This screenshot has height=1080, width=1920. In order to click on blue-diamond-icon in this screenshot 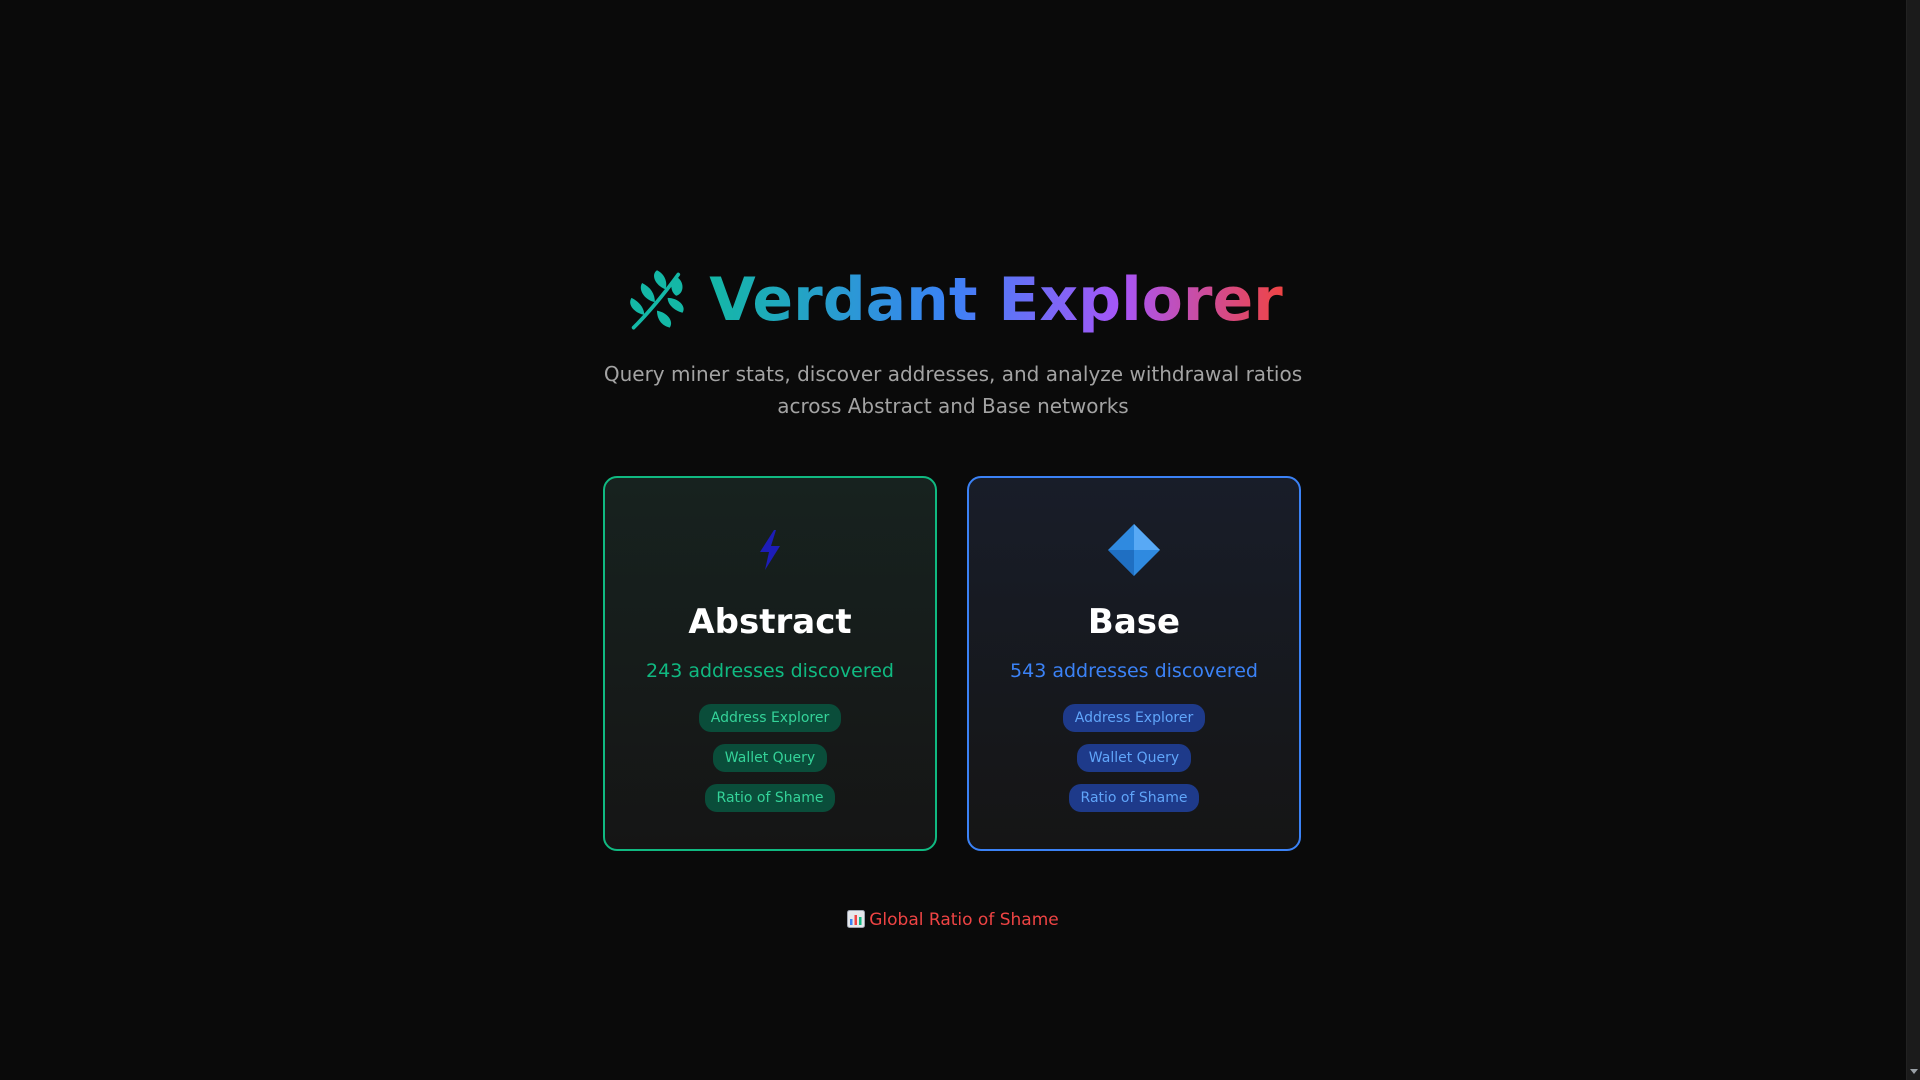, I will do `click(1134, 550)`.